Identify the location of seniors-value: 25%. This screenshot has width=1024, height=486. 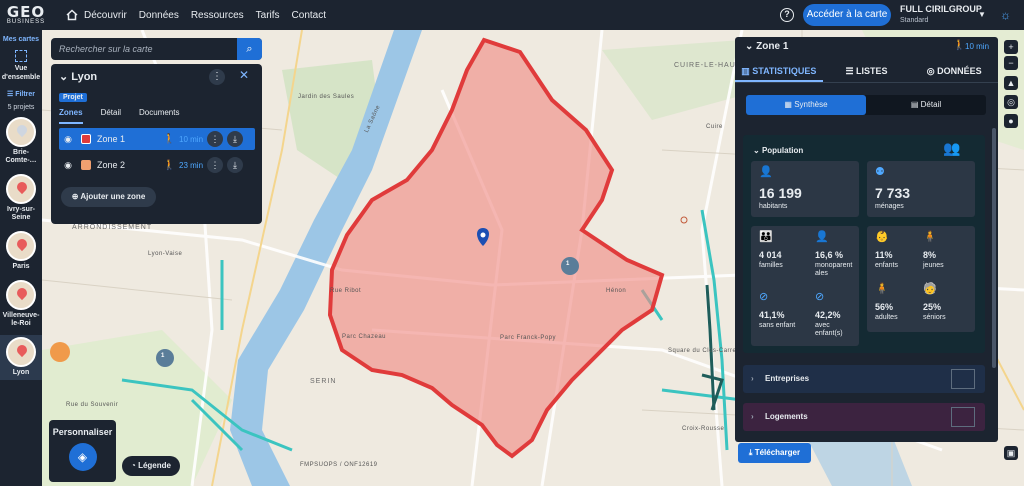
(932, 307).